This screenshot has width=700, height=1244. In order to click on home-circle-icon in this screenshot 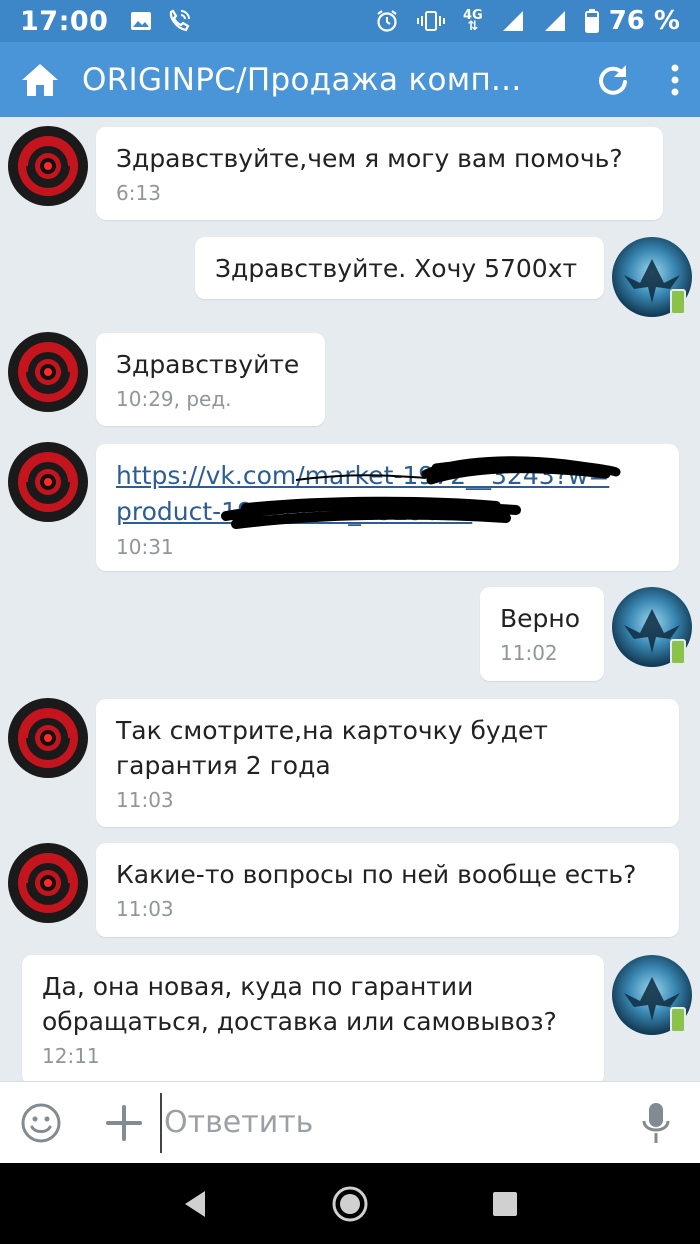, I will do `click(350, 1204)`.